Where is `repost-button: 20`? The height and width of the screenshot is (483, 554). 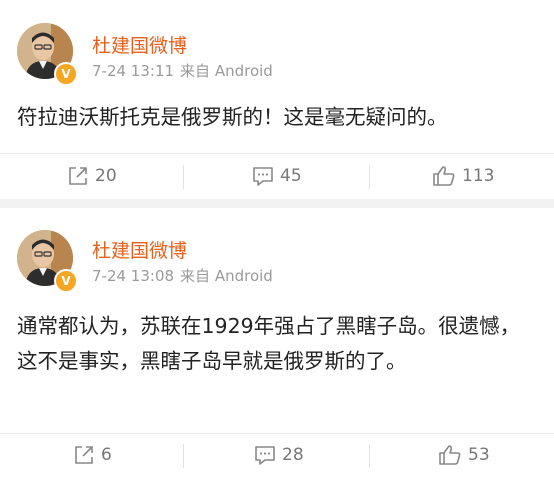 repost-button: 20 is located at coordinates (92, 176).